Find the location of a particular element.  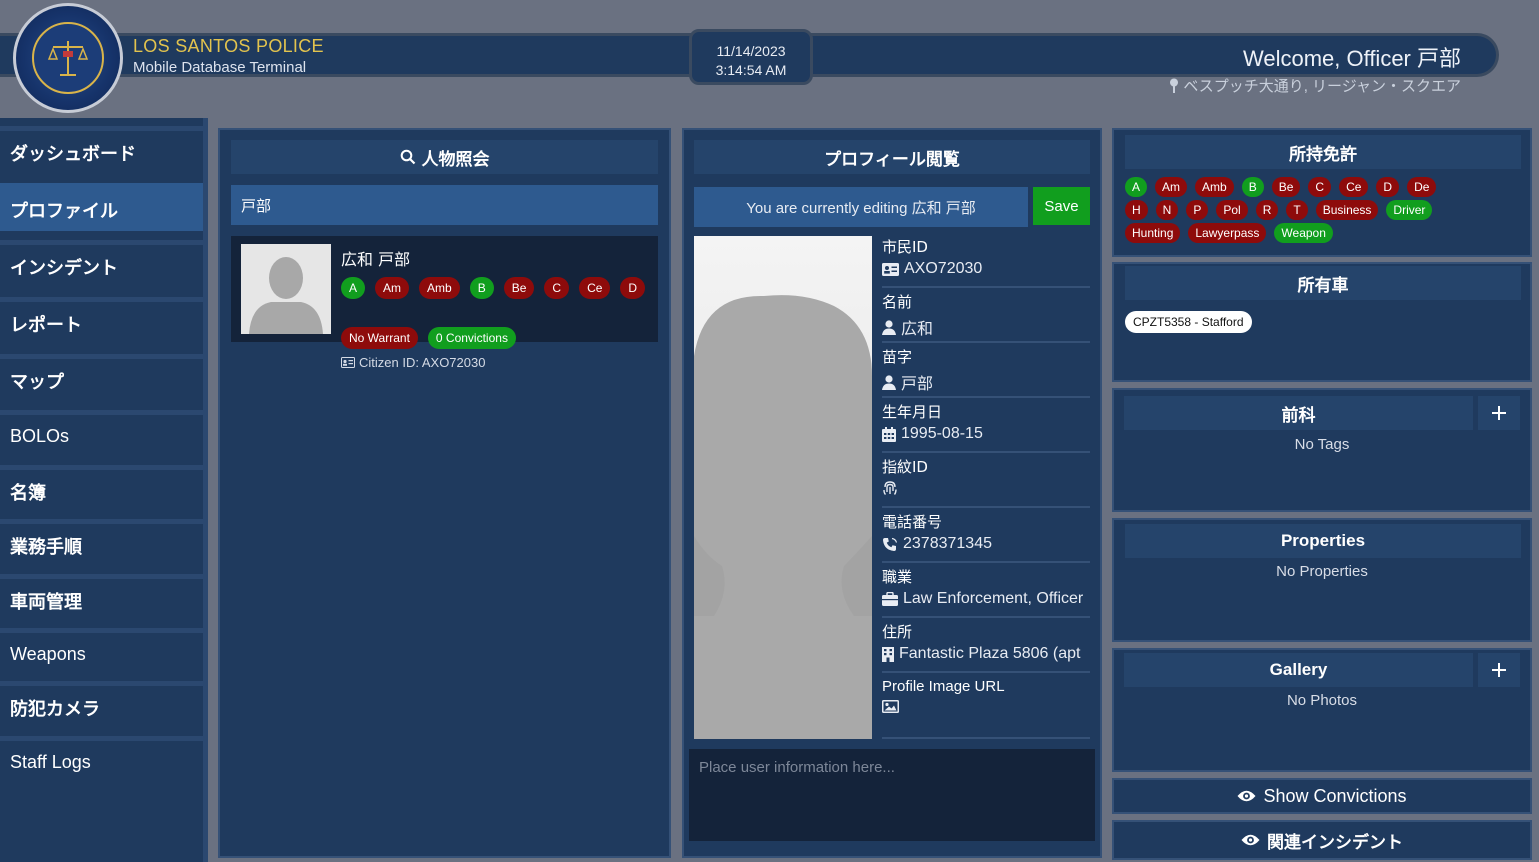

field-value-row: Fantastic Plaza 5806 (apt is located at coordinates (986, 654).